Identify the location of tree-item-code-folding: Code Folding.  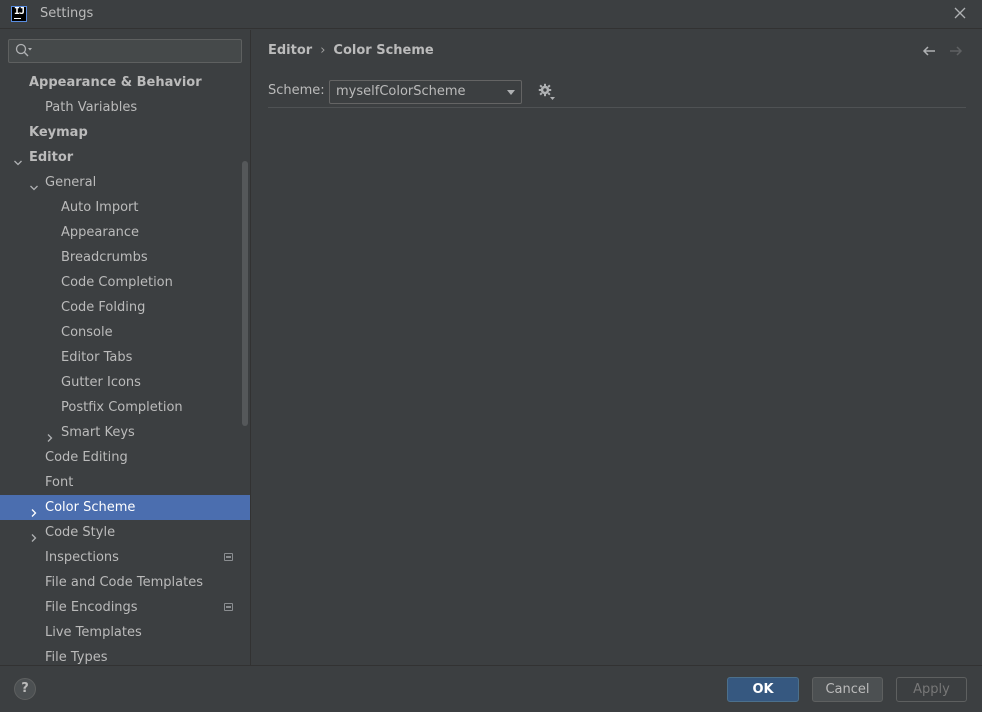
(125, 307).